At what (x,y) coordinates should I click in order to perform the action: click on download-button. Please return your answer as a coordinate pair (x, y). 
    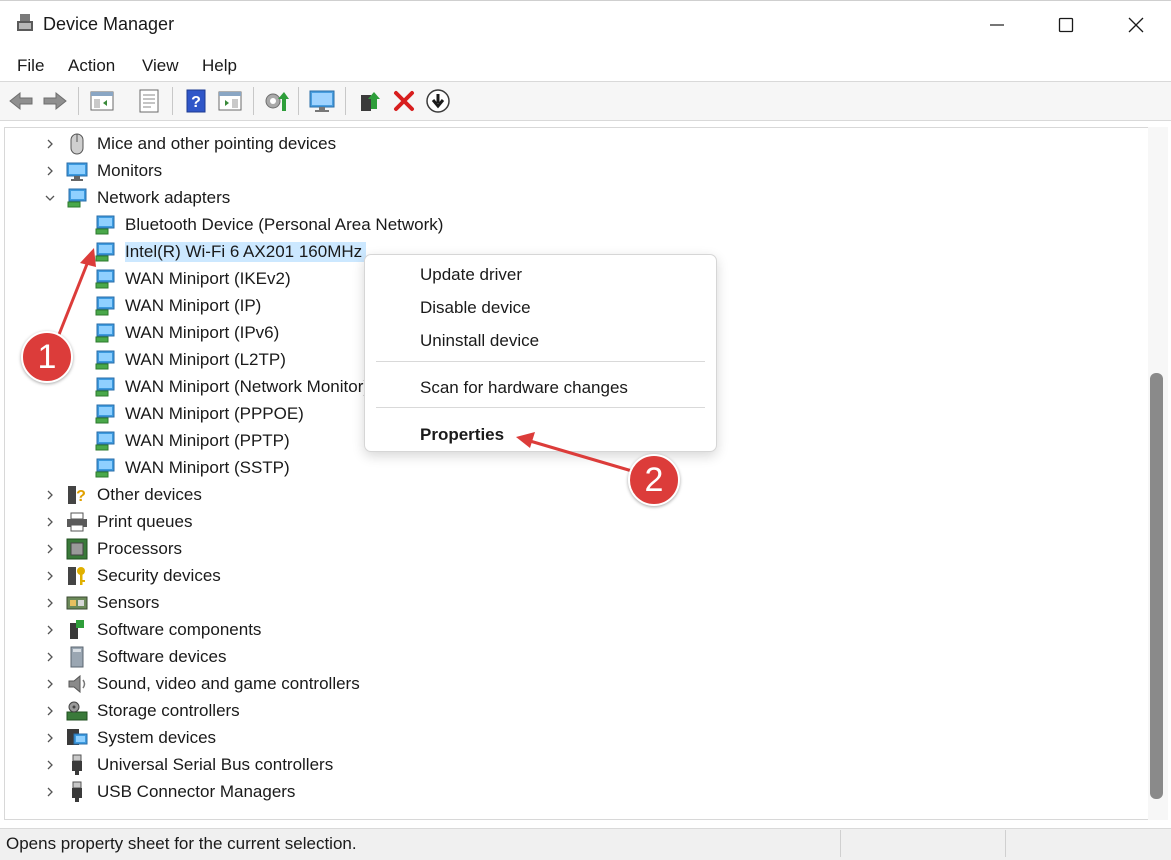
    Looking at the image, I should click on (438, 101).